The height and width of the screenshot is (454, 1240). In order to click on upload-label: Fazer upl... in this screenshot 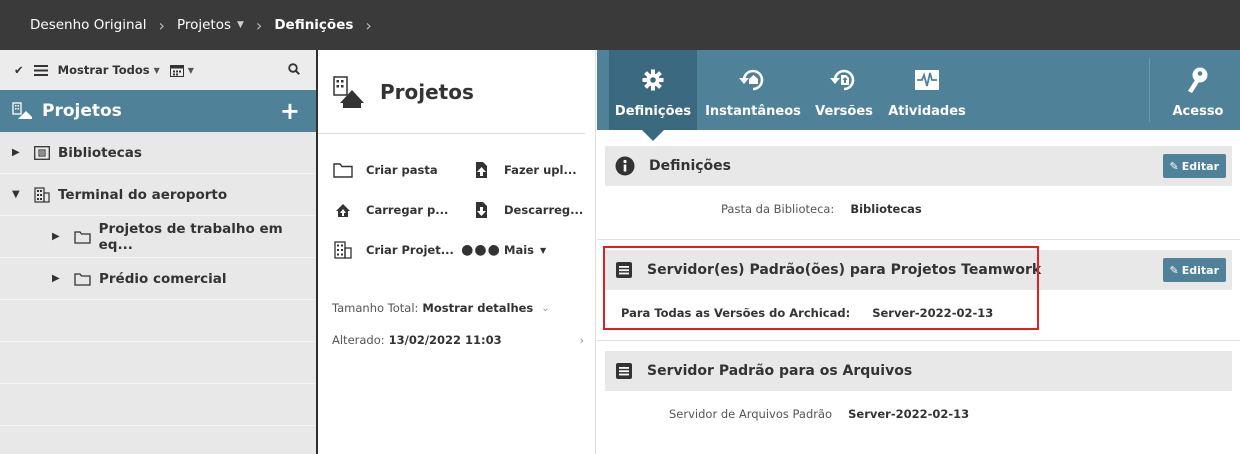, I will do `click(540, 170)`.